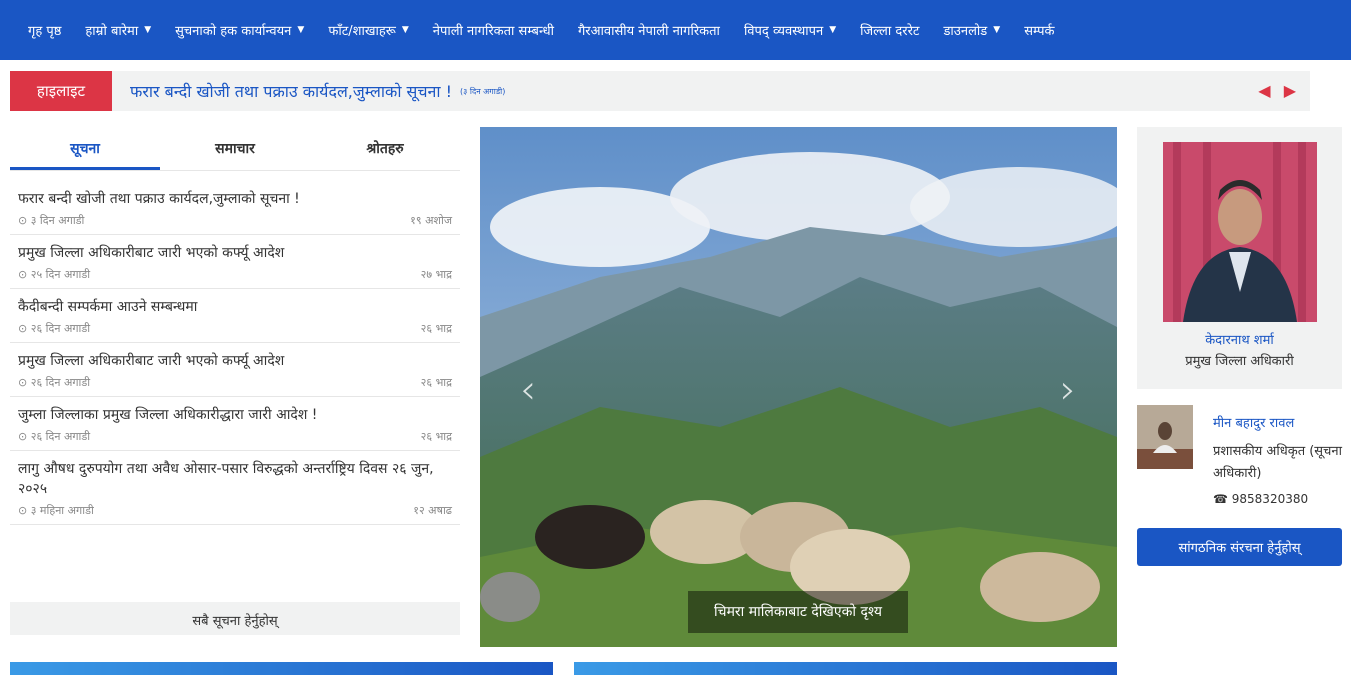 The width and height of the screenshot is (1351, 675). I want to click on nav-item-4: नेपाली नागरिकता सम्बन्धी, so click(493, 30).